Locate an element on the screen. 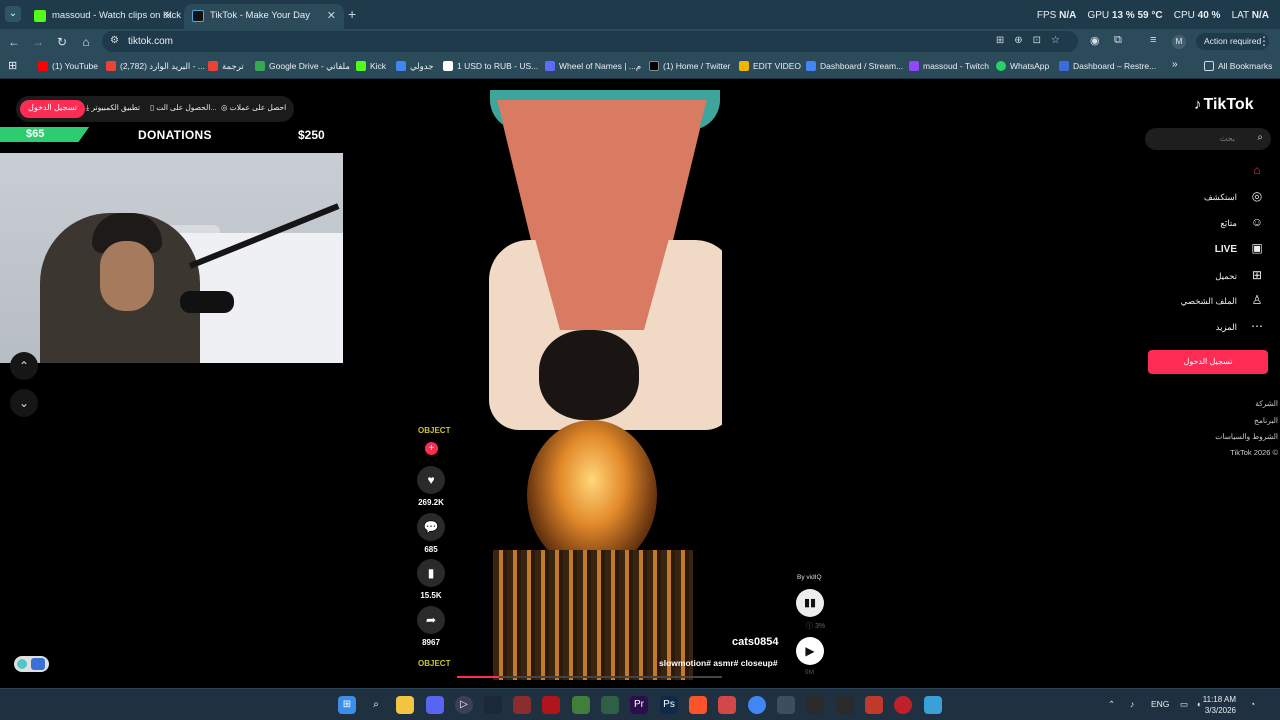 This screenshot has width=1280, height=720. x-icon is located at coordinates (654, 66).